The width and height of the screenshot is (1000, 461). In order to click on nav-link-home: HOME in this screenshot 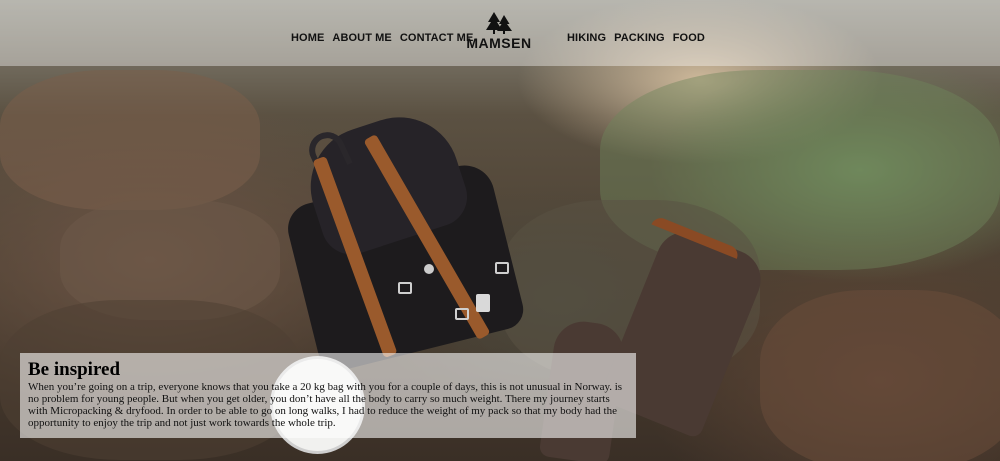, I will do `click(307, 38)`.